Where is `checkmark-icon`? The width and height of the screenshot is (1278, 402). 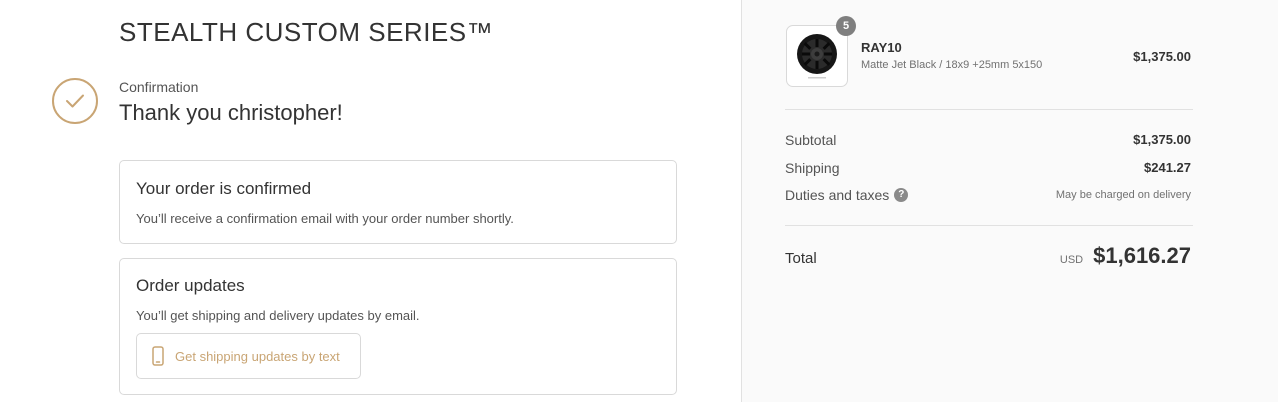 checkmark-icon is located at coordinates (75, 101).